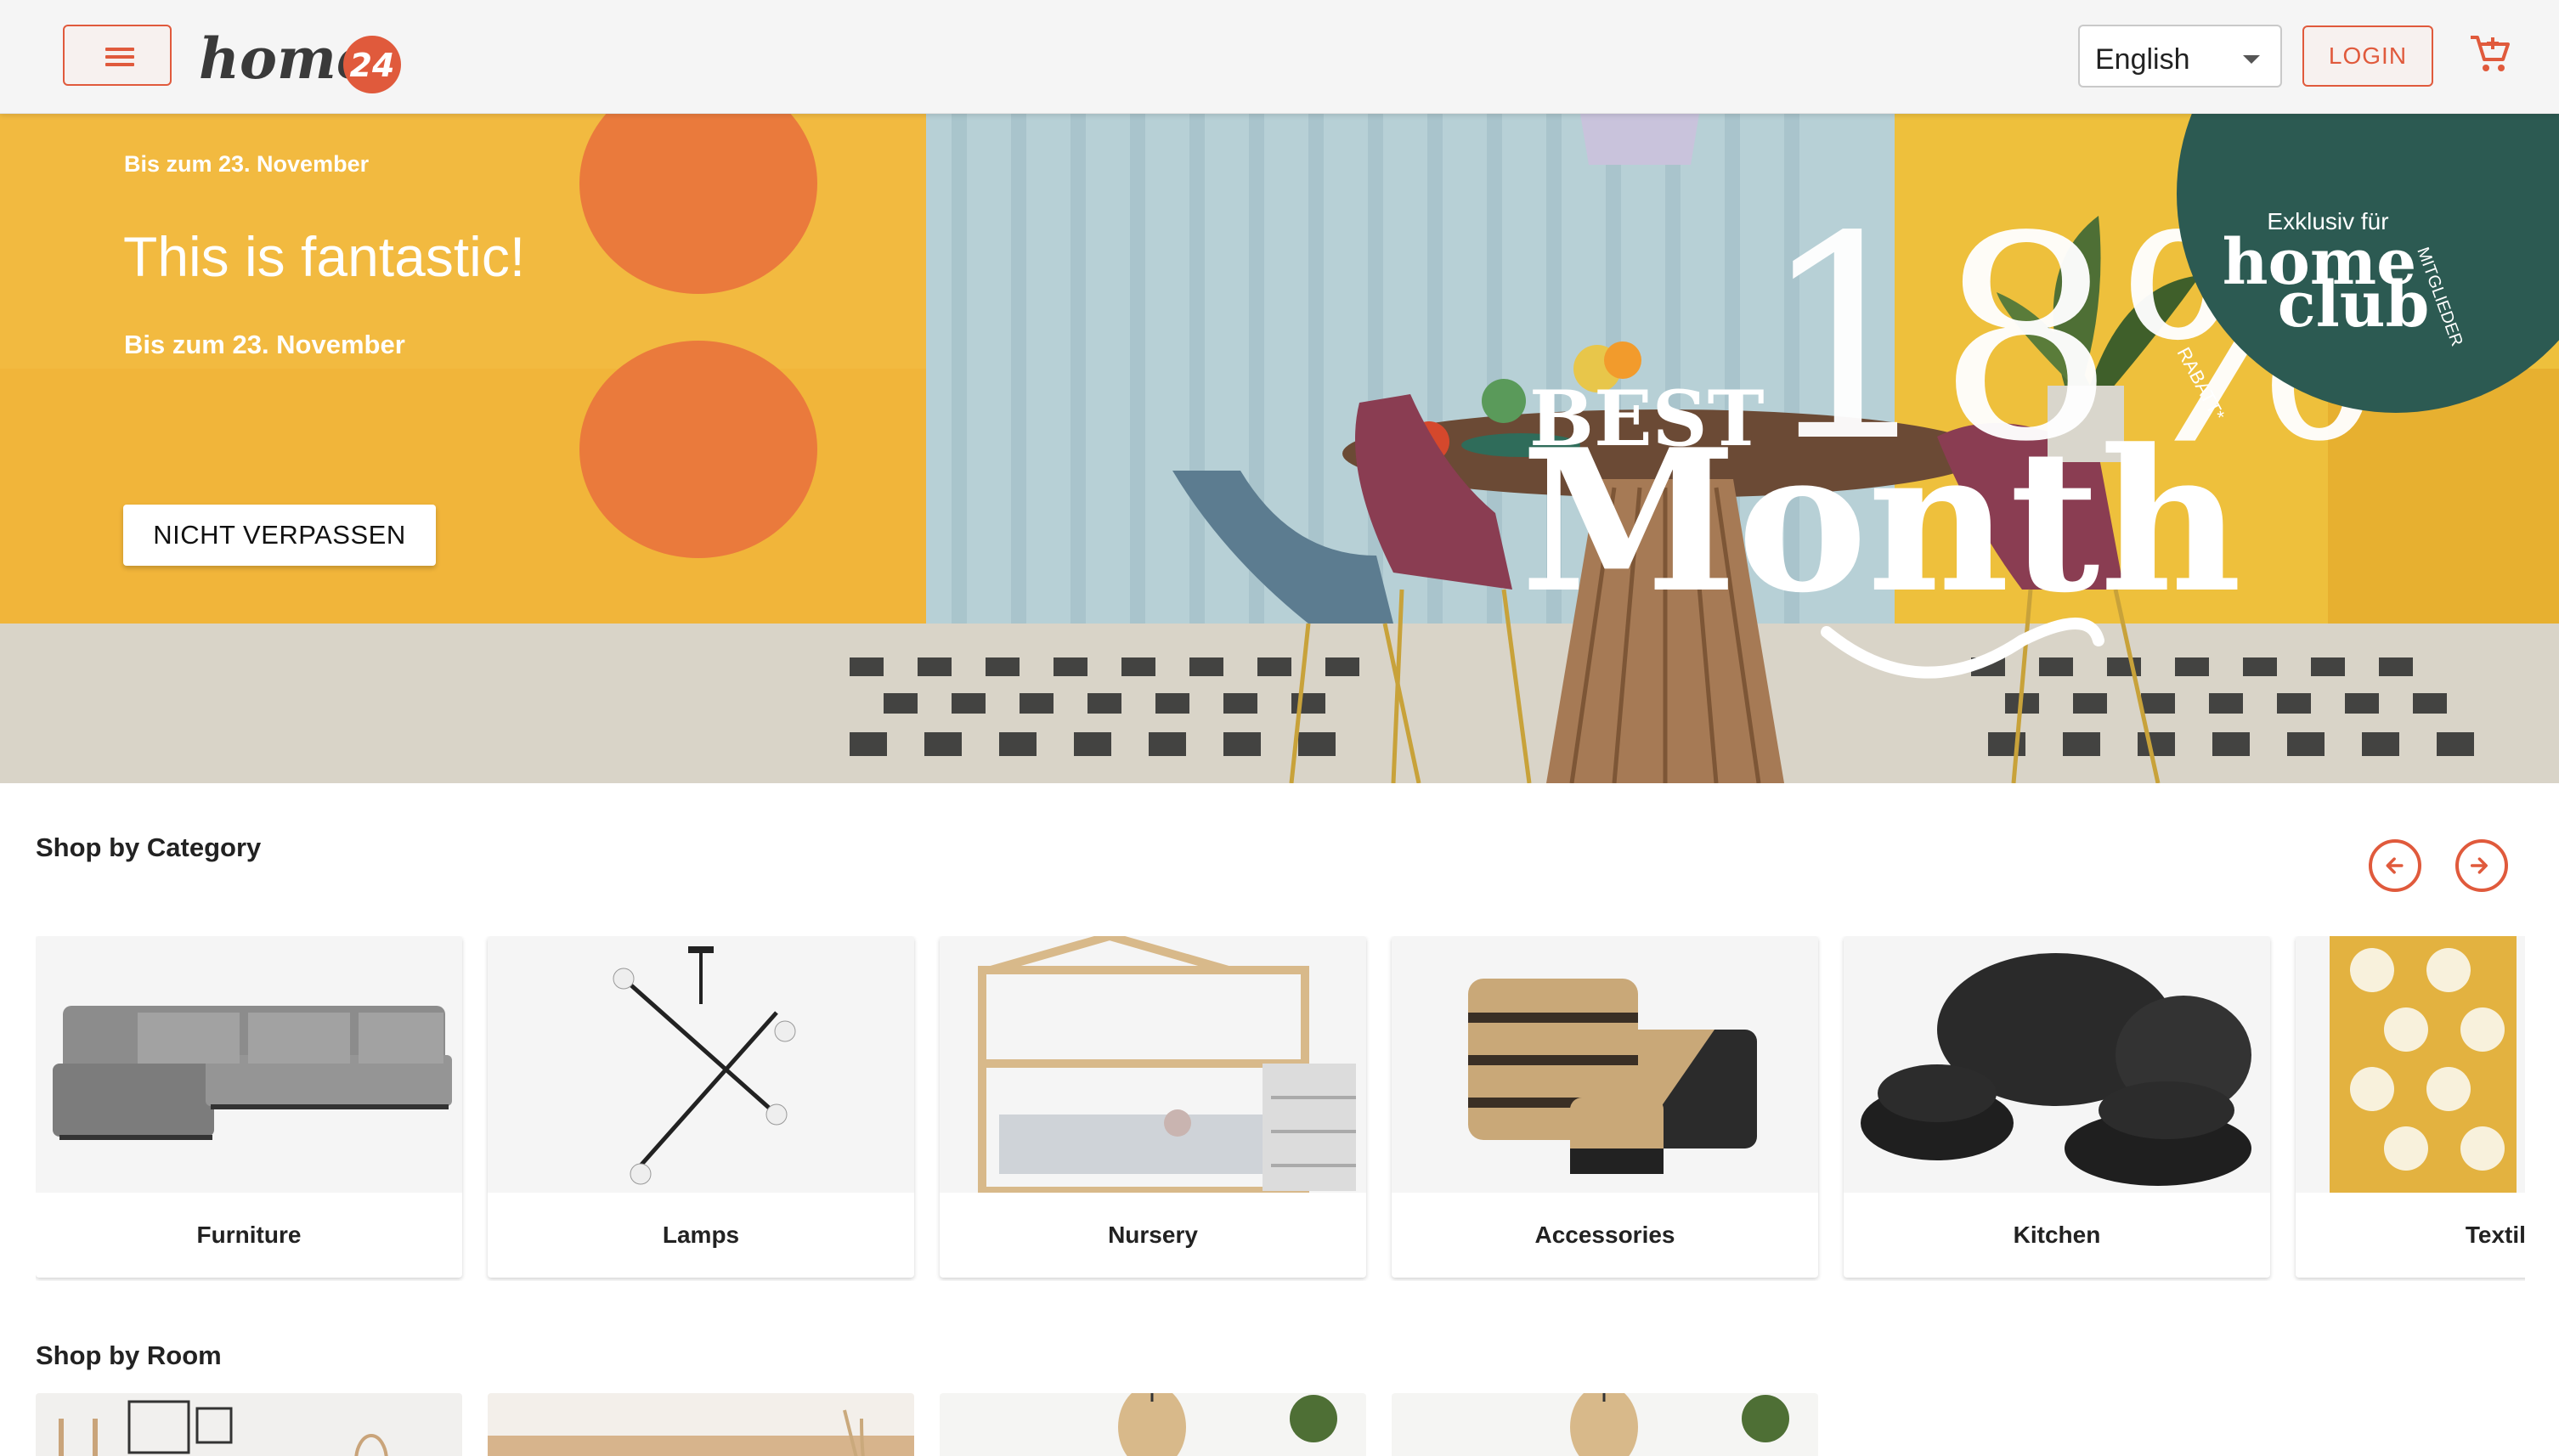 The width and height of the screenshot is (2559, 1456). What do you see at coordinates (265, 345) in the screenshot?
I see `hero-subtitle: Bis zum 23. November` at bounding box center [265, 345].